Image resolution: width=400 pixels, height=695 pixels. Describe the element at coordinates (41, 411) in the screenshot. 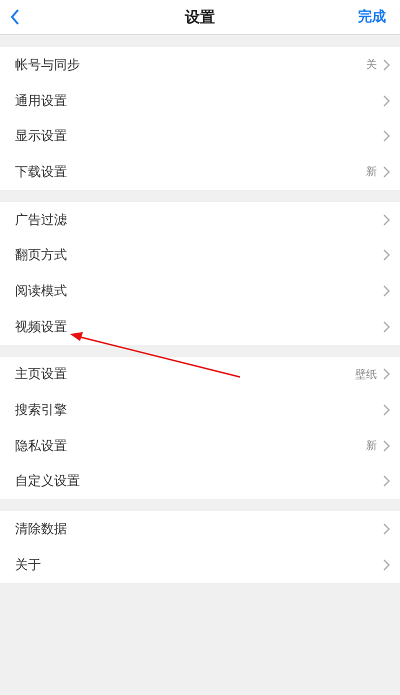

I see `row-label: 搜索引擎` at that location.